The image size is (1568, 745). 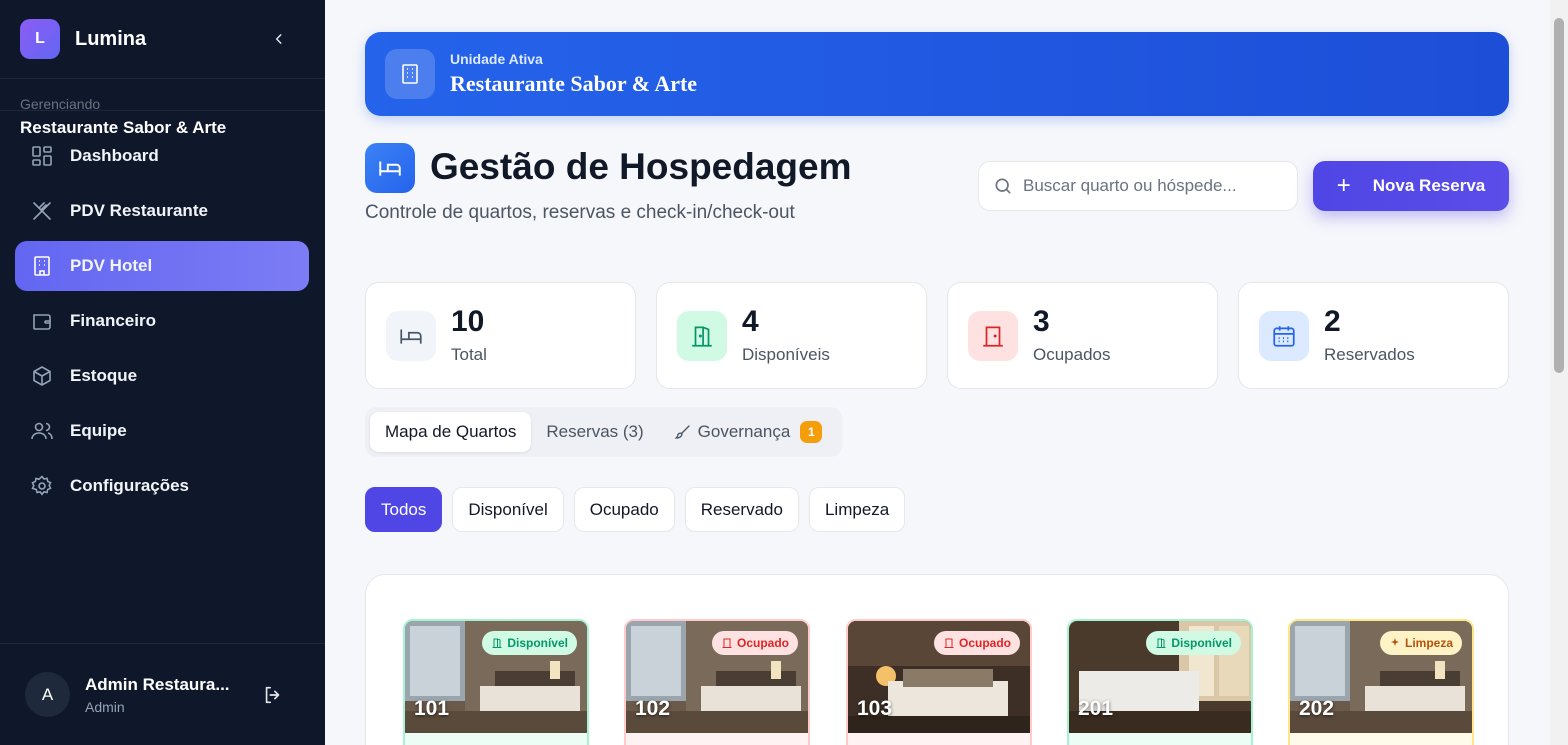 I want to click on wallet-icon, so click(x=42, y=322).